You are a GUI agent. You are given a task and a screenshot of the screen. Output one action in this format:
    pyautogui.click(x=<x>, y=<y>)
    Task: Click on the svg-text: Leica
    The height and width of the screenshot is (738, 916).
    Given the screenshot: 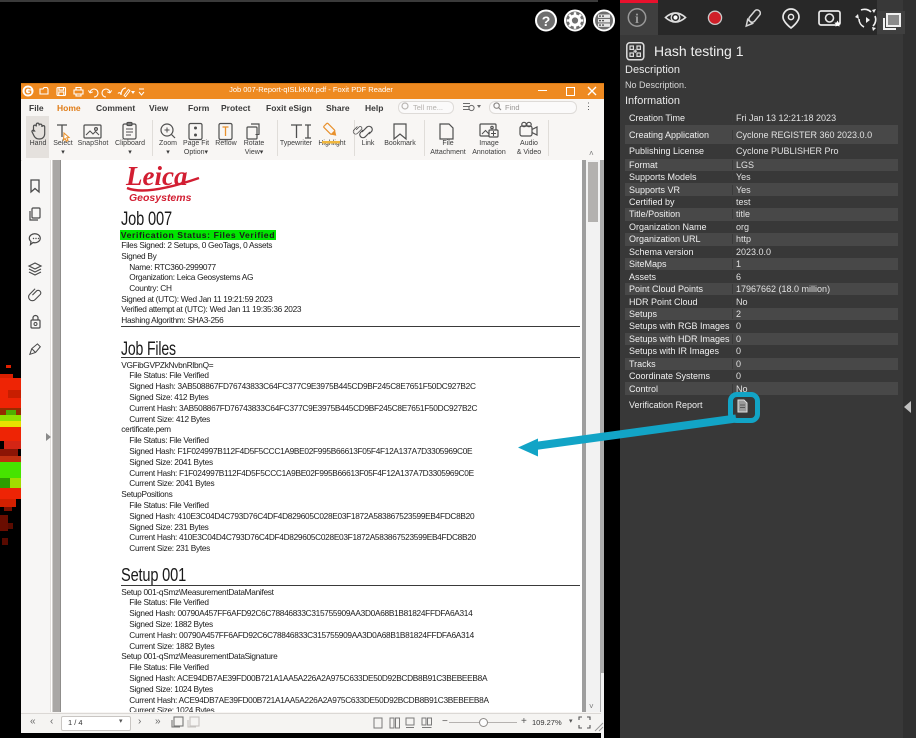 What is the action you would take?
    pyautogui.click(x=156, y=176)
    